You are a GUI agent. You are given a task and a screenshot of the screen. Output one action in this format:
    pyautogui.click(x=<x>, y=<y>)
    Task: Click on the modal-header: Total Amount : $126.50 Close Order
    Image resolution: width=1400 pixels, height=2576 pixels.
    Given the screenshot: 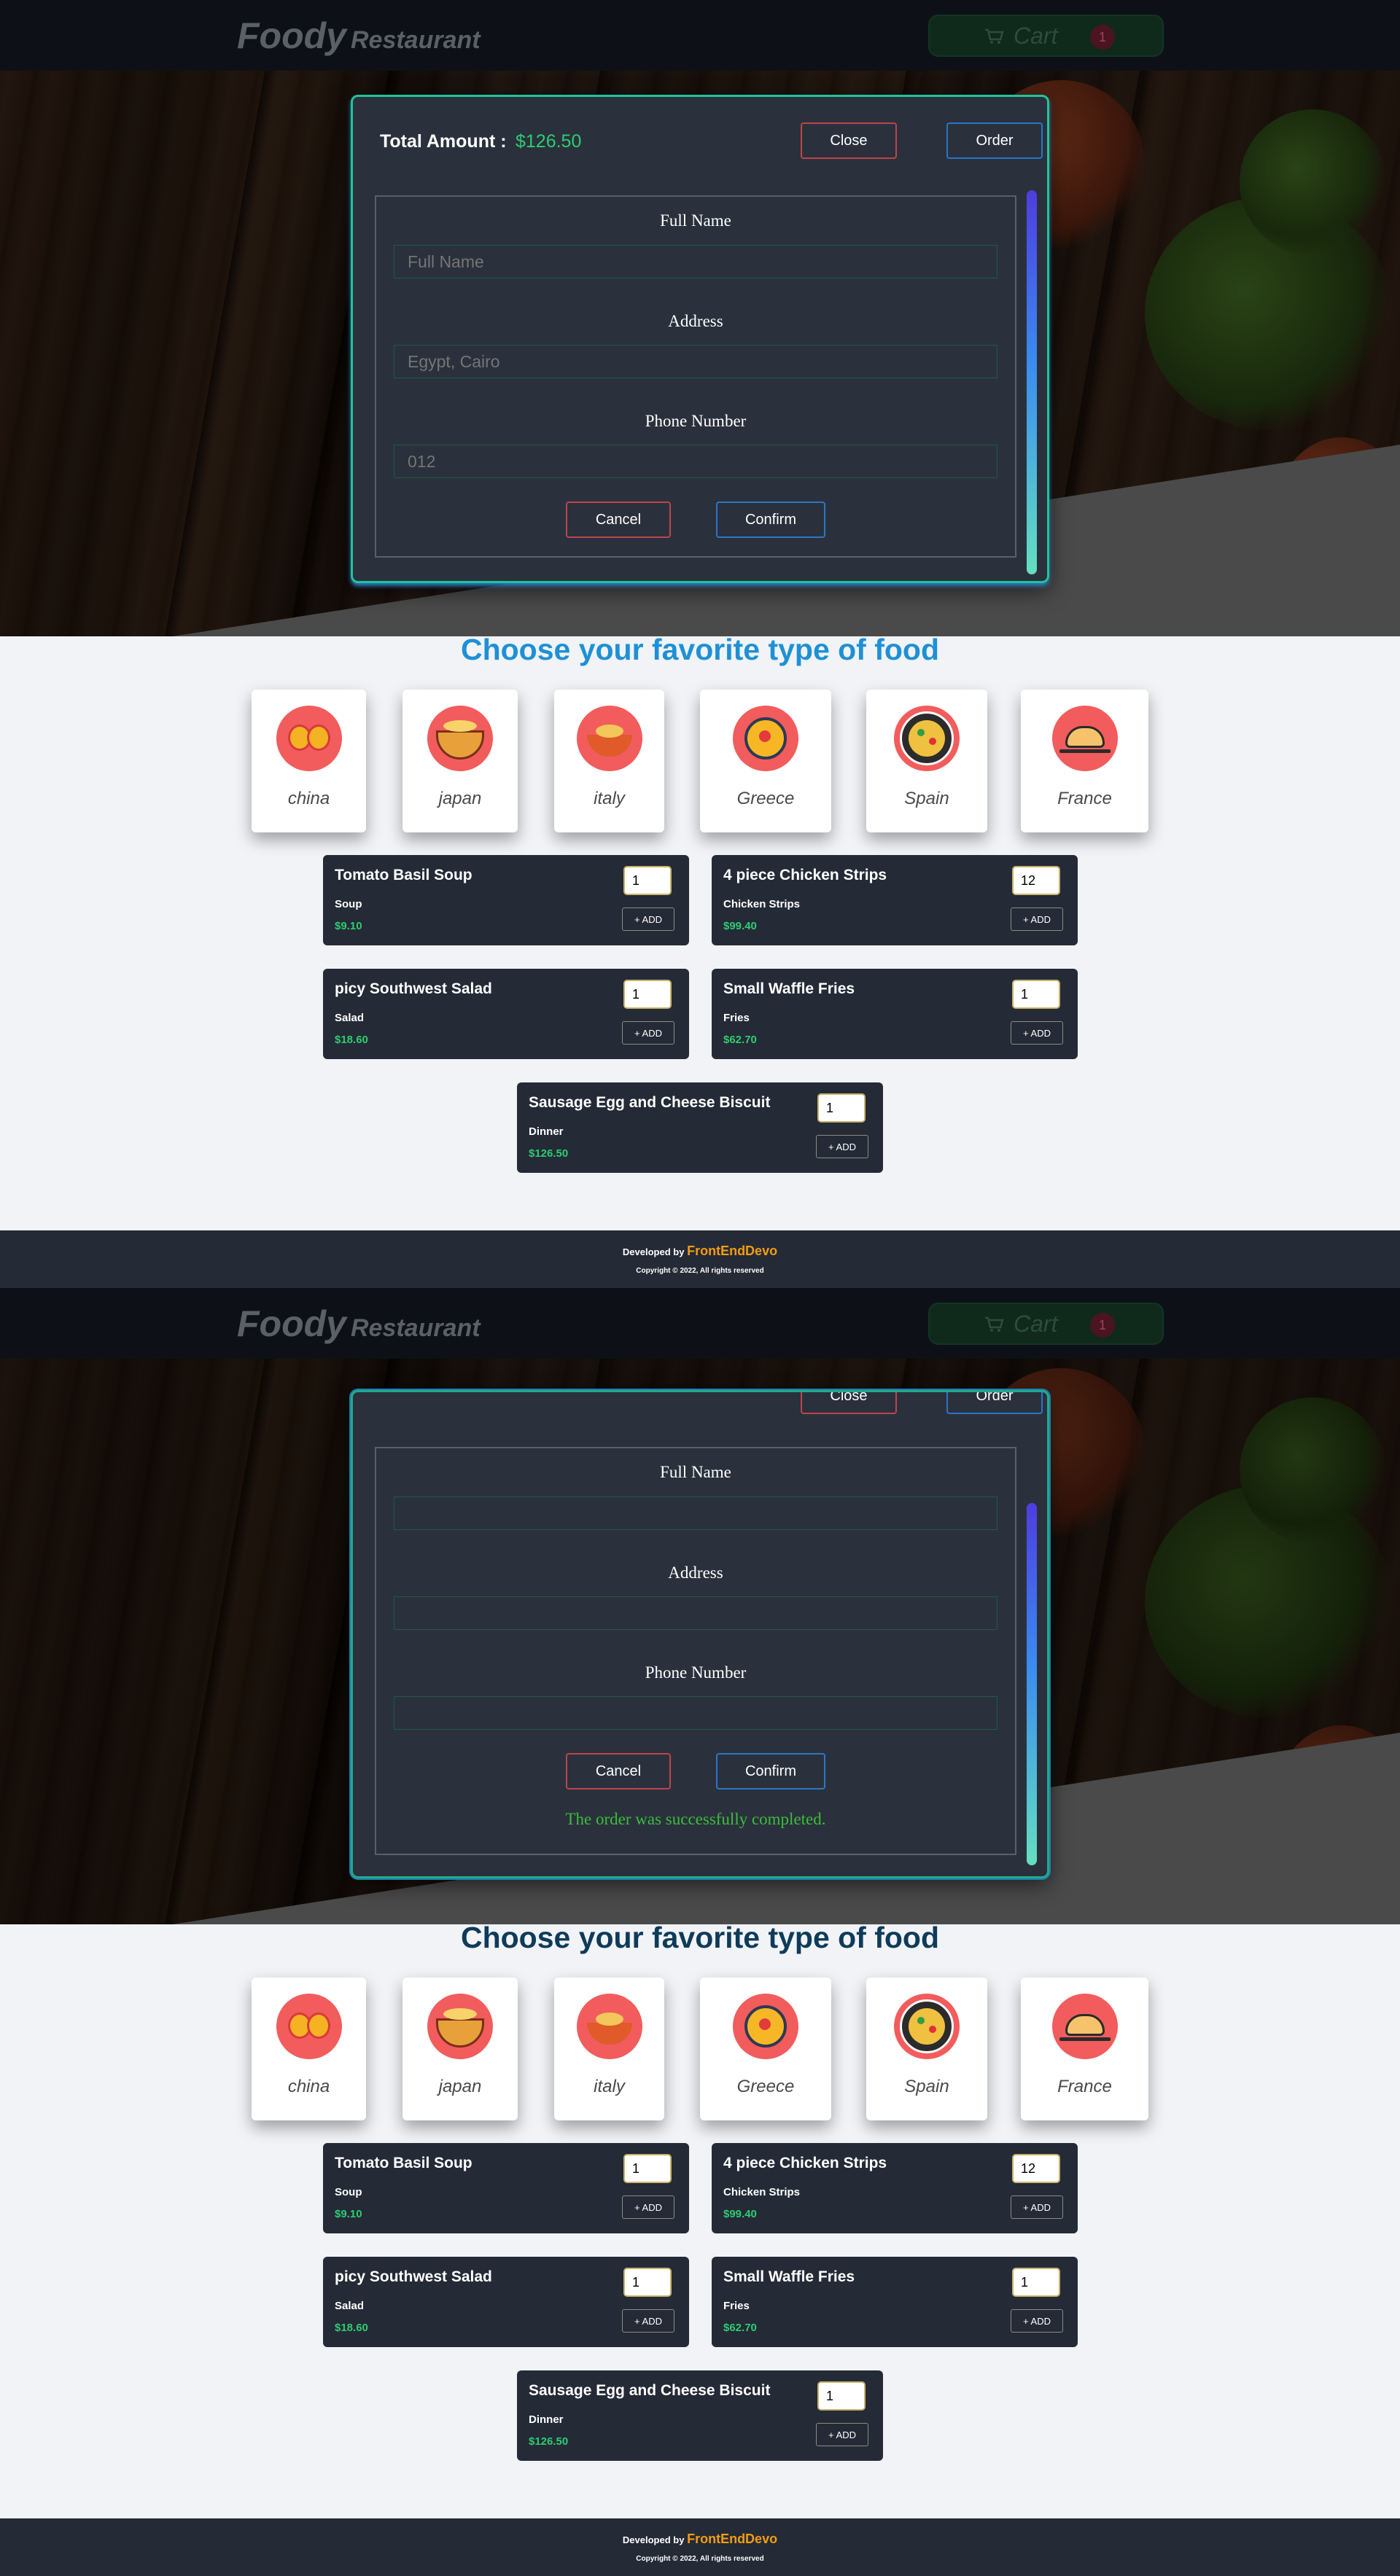 What is the action you would take?
    pyautogui.click(x=711, y=140)
    